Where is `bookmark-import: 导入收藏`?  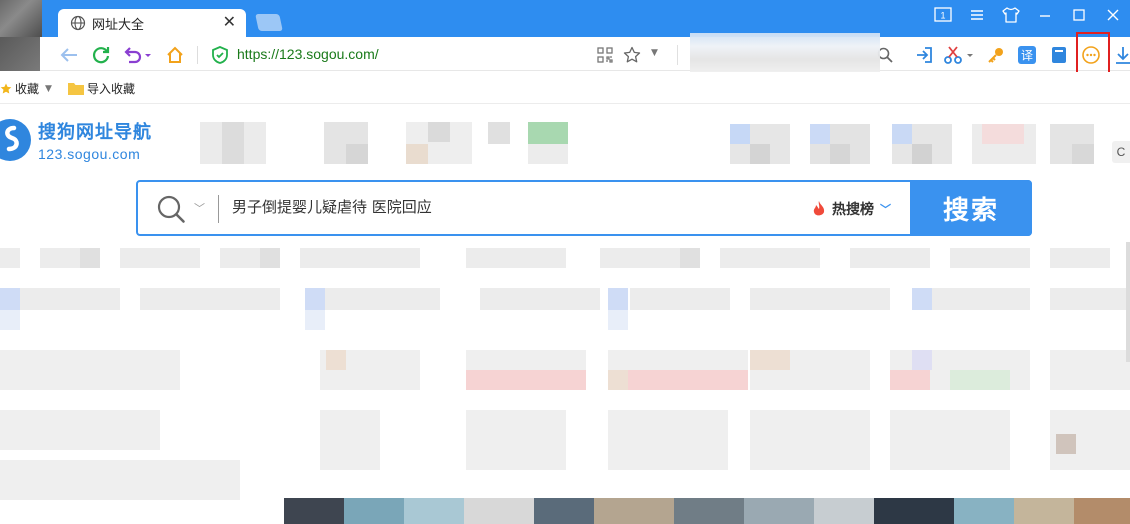 bookmark-import: 导入收藏 is located at coordinates (101, 88).